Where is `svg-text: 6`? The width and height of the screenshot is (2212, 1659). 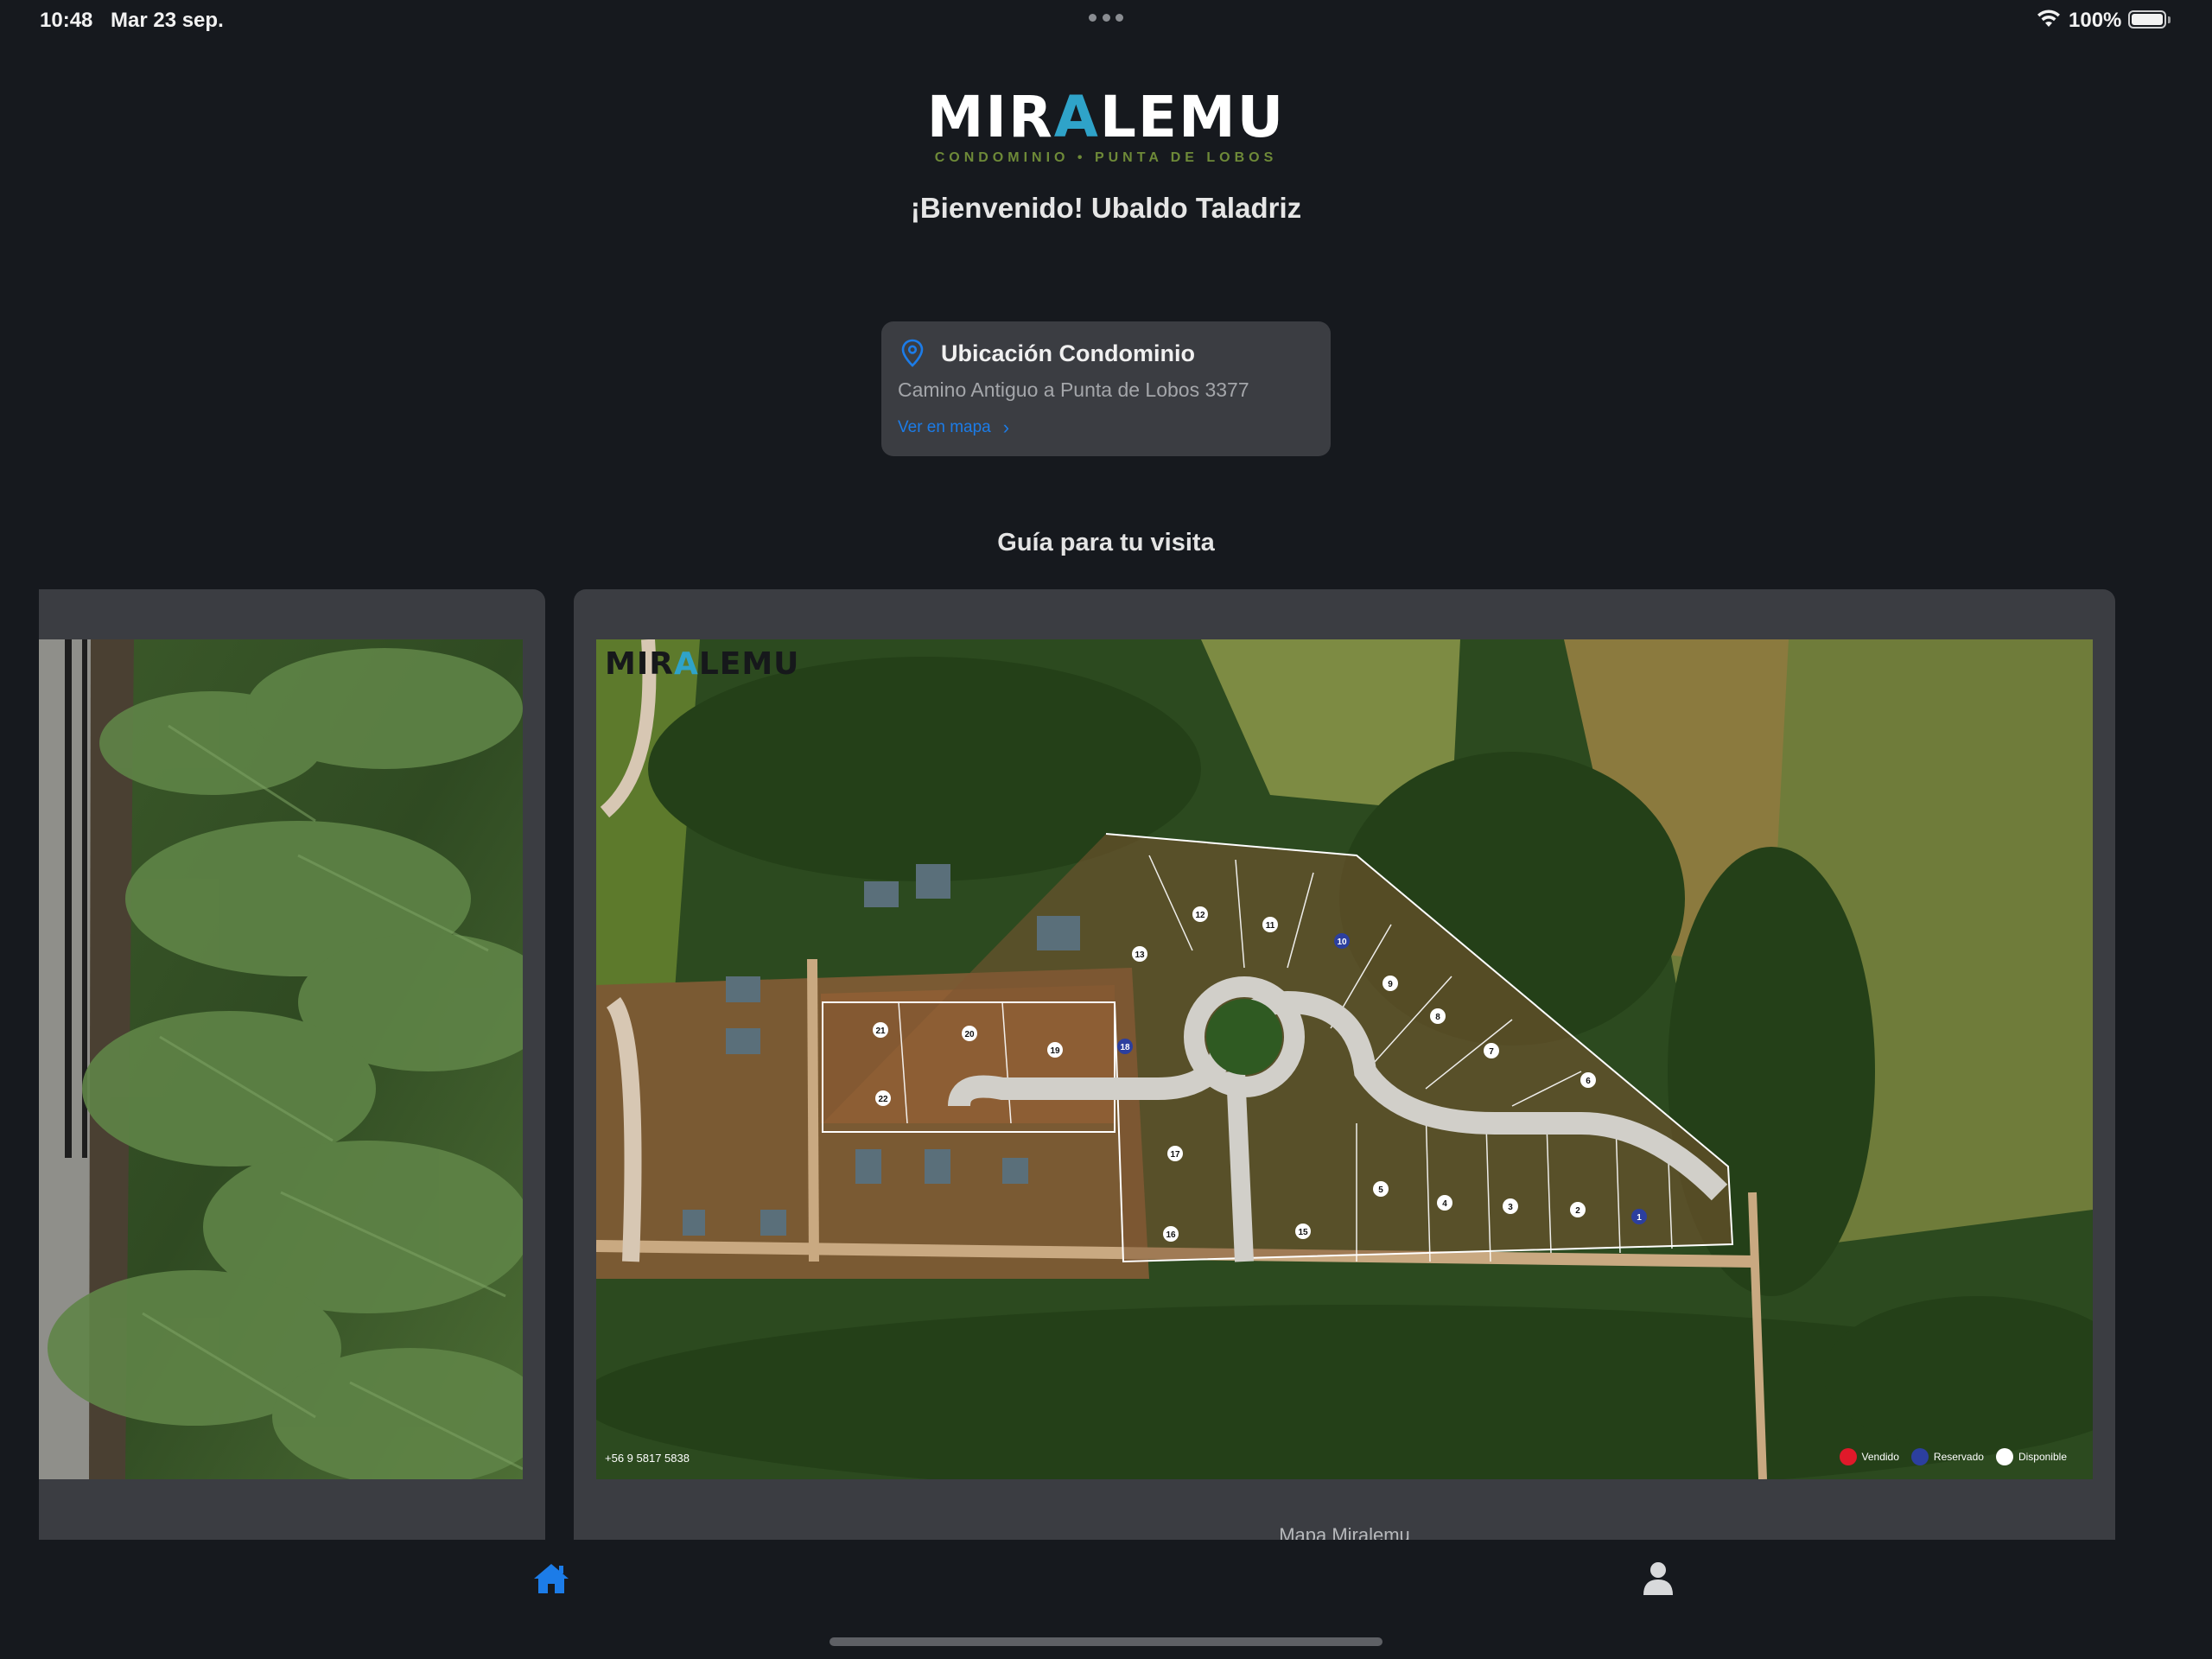 svg-text: 6 is located at coordinates (1588, 1081).